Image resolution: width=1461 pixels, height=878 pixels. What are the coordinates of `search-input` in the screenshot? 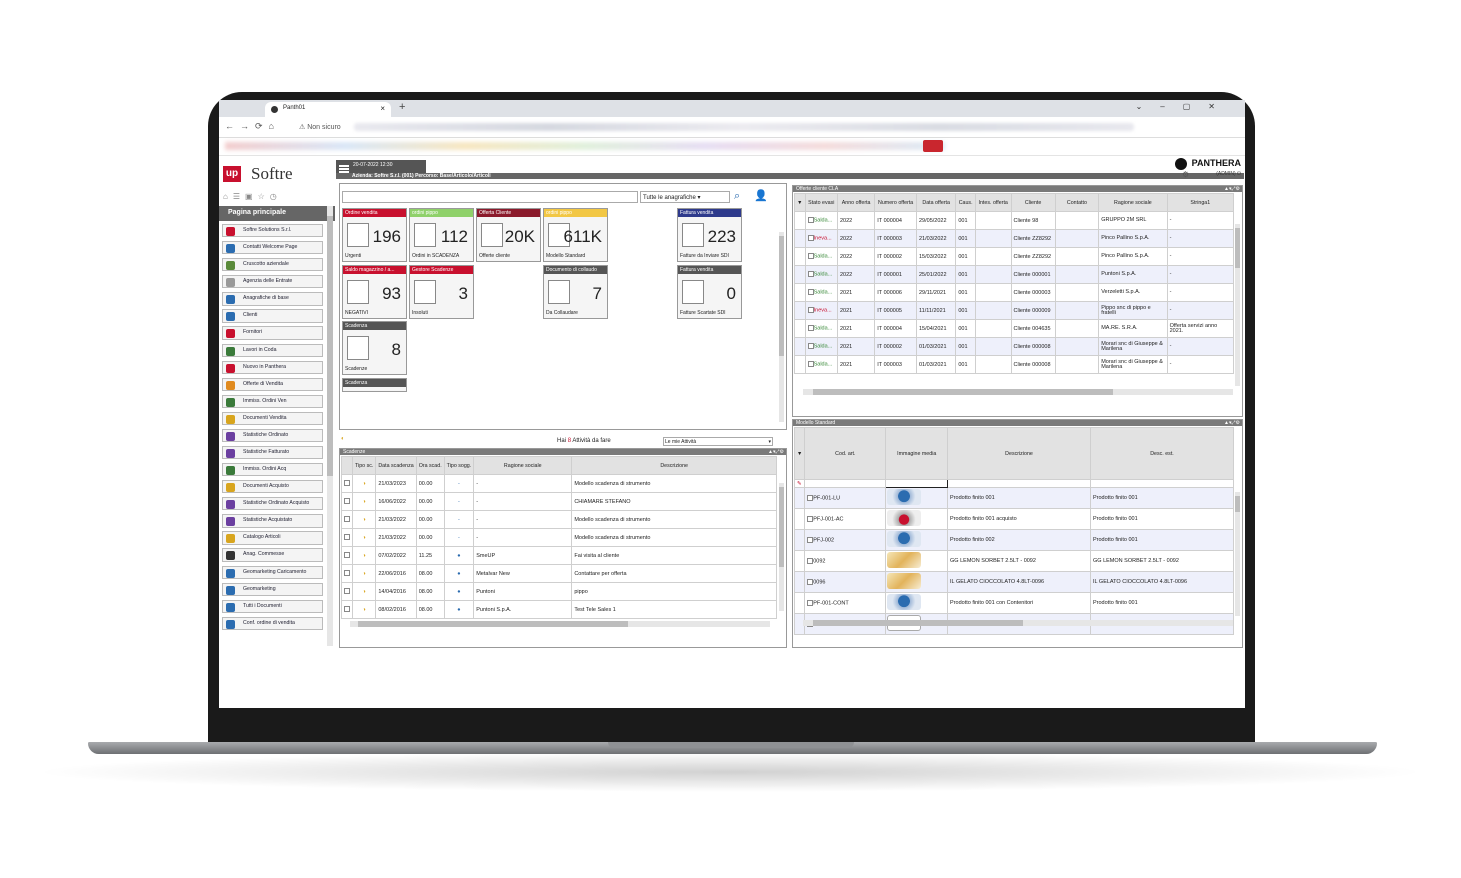 It's located at (490, 197).